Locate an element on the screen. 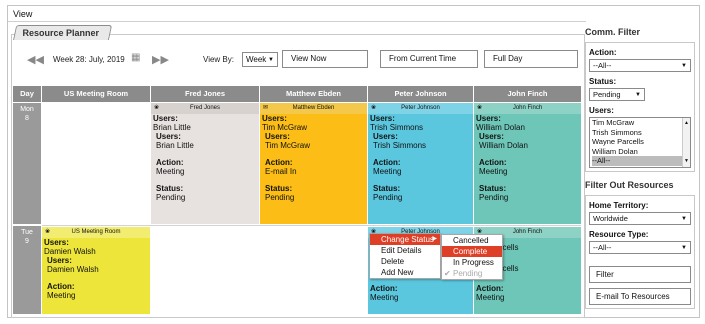 This screenshot has width=705, height=324. appointment-header: ❀ Peter Johnson is located at coordinates (420, 108).